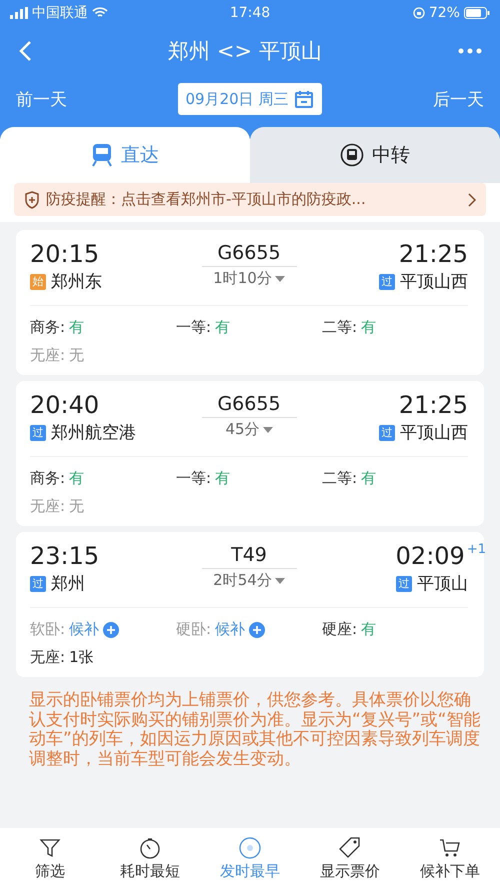 Image resolution: width=500 pixels, height=889 pixels. What do you see at coordinates (150, 848) in the screenshot?
I see `timer-icon` at bounding box center [150, 848].